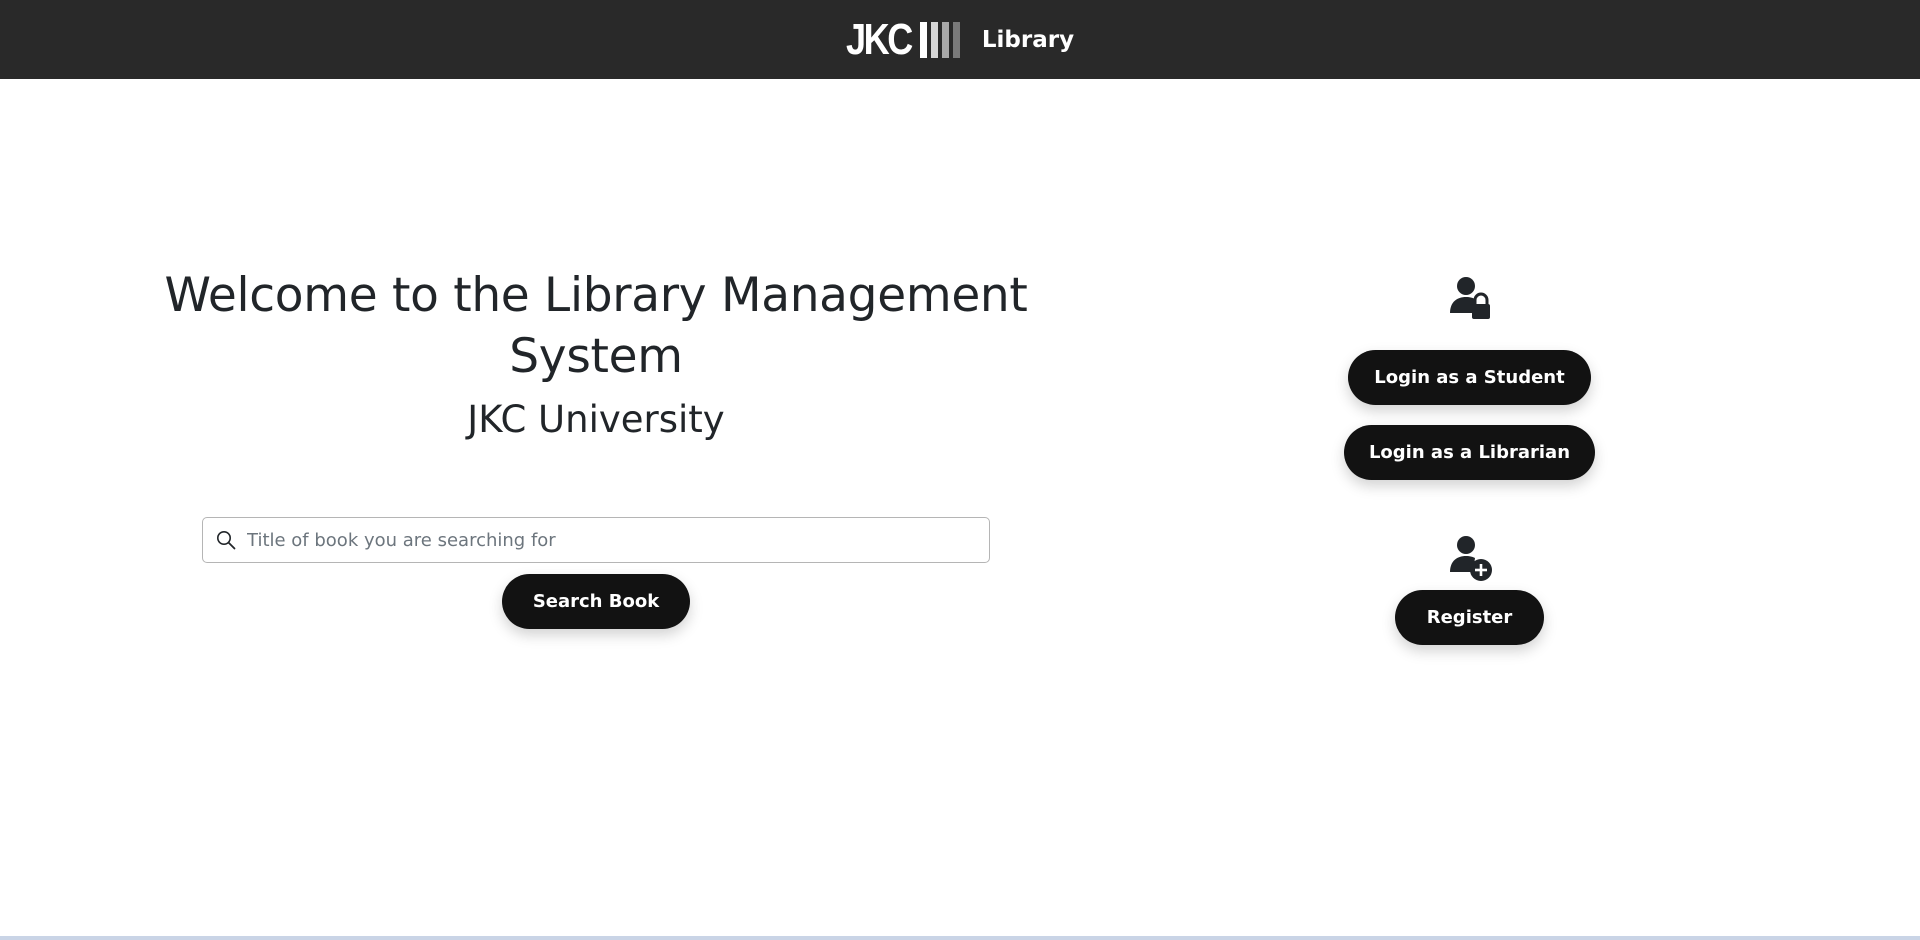  I want to click on search-icon, so click(226, 540).